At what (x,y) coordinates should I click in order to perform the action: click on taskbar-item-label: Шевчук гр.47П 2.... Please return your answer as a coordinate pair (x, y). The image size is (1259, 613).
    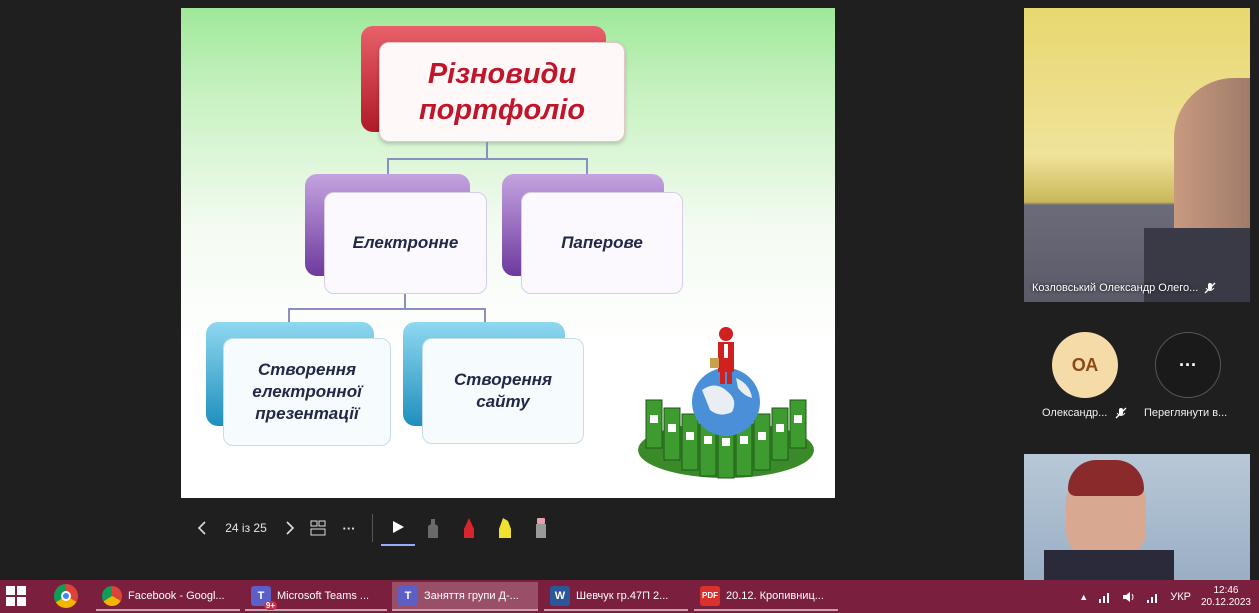
    Looking at the image, I should click on (622, 595).